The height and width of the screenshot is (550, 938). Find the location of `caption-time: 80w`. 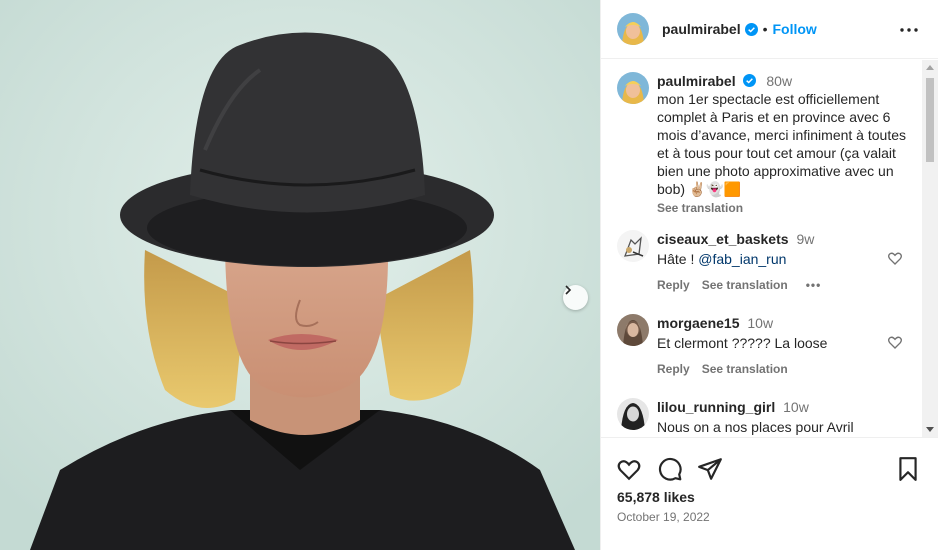

caption-time: 80w is located at coordinates (779, 81).